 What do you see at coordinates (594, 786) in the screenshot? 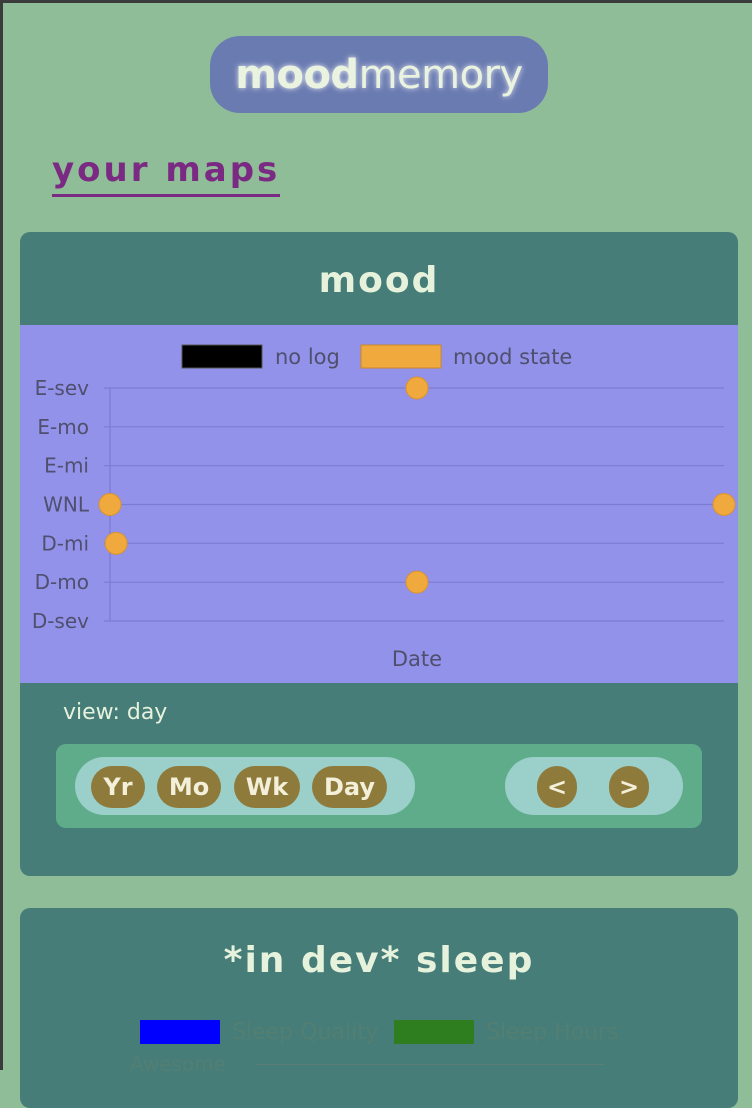
I see `nav-button-group: < >` at bounding box center [594, 786].